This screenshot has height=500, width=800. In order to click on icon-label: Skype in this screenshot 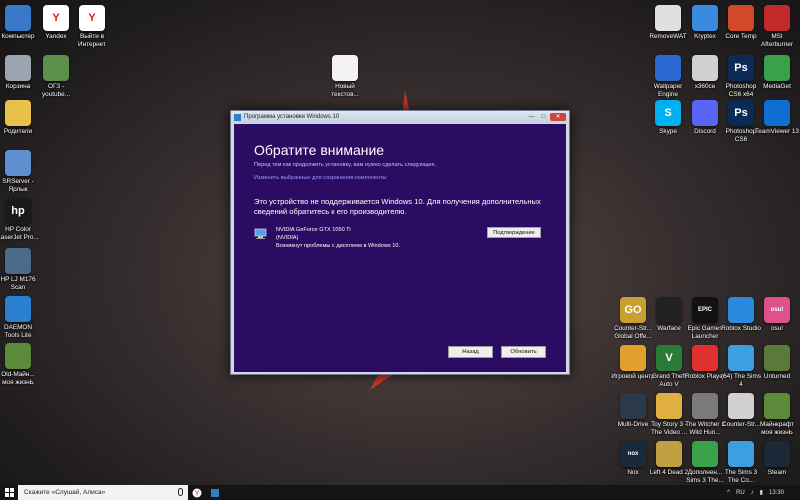, I will do `click(668, 131)`.